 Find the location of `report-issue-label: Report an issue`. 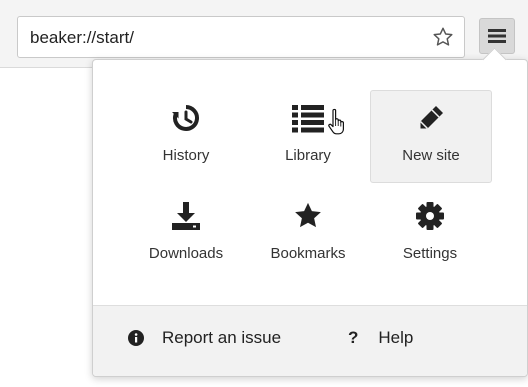

report-issue-label: Report an issue is located at coordinates (222, 337).